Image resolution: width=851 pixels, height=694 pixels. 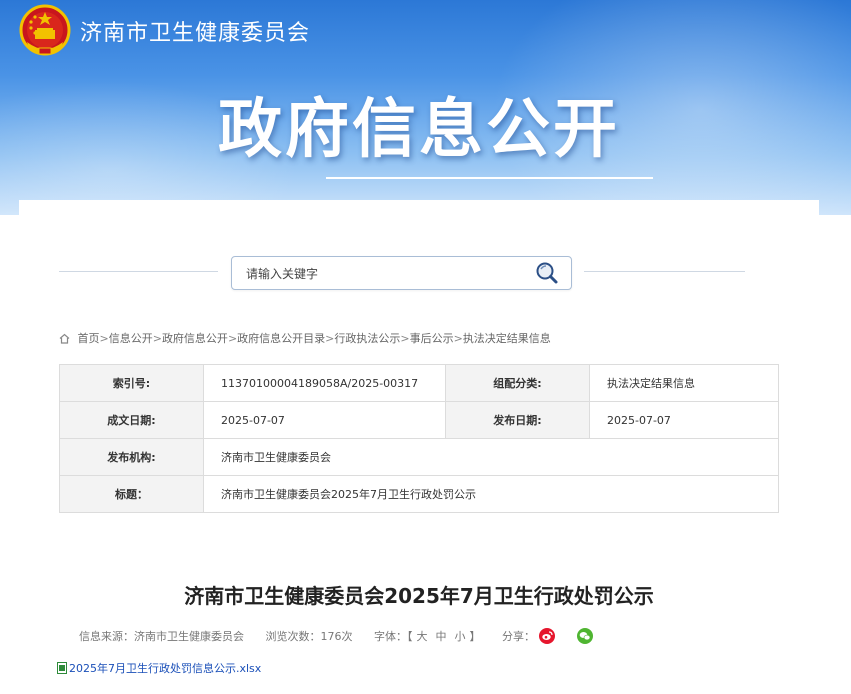 I want to click on banner-title: 政府信息公开, so click(x=419, y=130).